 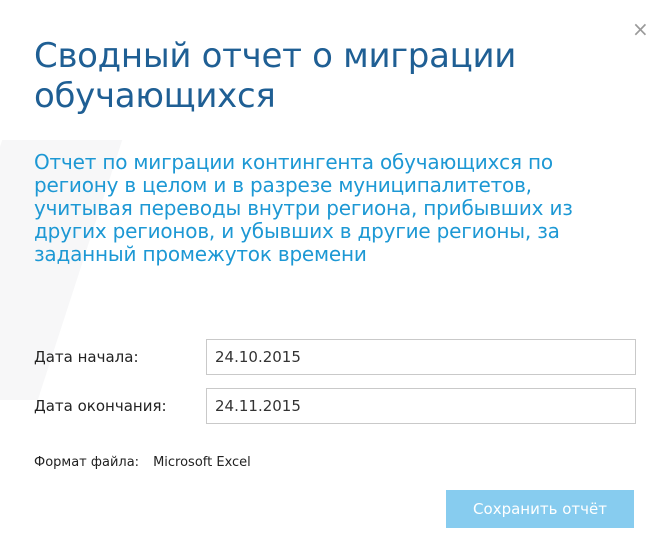 What do you see at coordinates (202, 462) in the screenshot?
I see `file-format-value: Microsoft Excel` at bounding box center [202, 462].